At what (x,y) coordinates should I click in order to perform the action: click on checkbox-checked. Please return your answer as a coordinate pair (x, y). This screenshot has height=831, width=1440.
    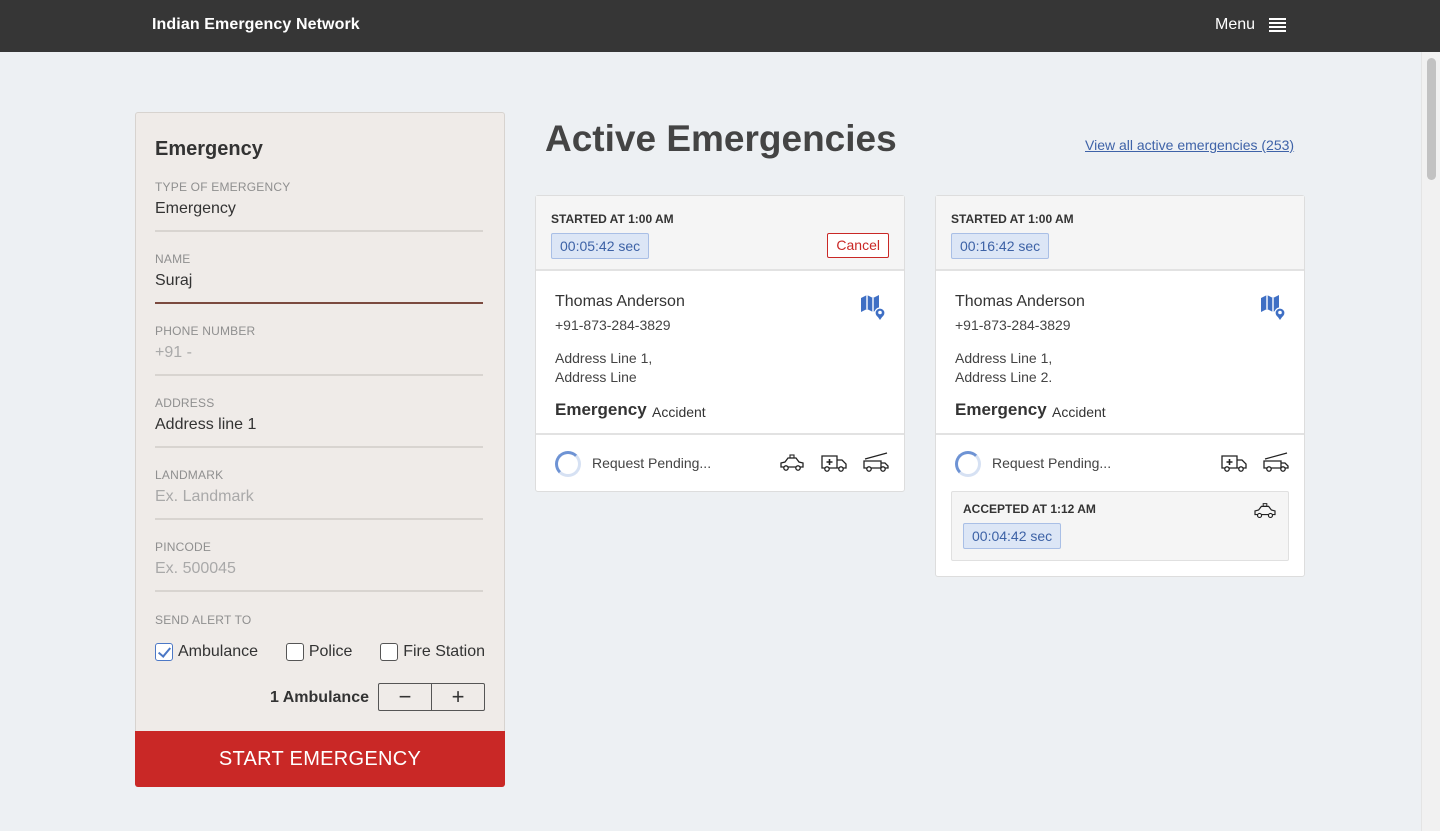
    Looking at the image, I should click on (164, 652).